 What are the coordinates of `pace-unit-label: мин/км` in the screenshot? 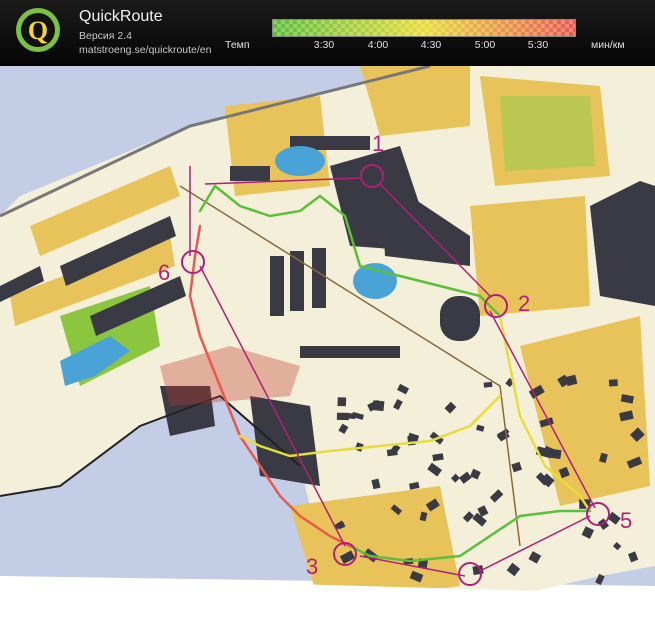 It's located at (608, 45).